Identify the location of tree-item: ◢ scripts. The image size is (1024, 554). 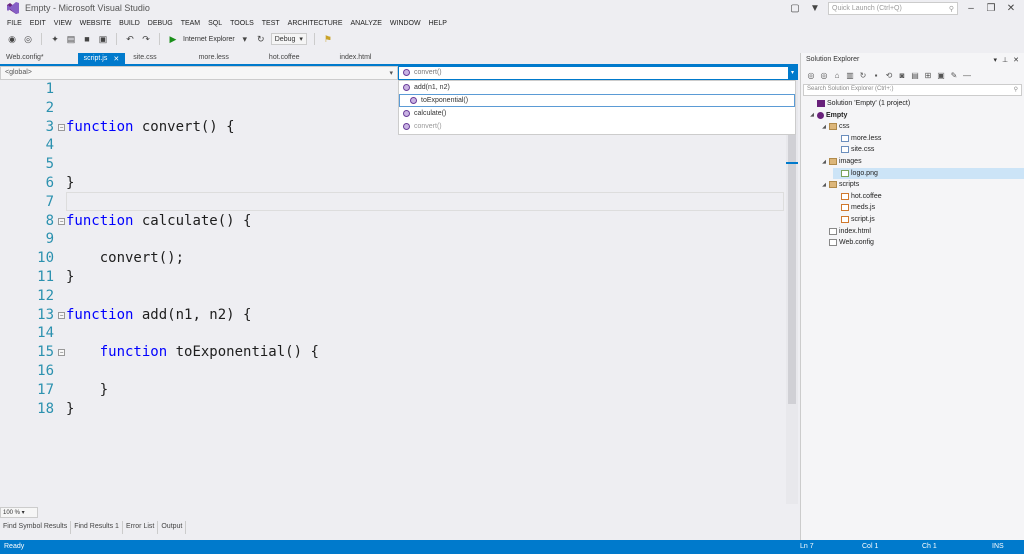
(922, 184).